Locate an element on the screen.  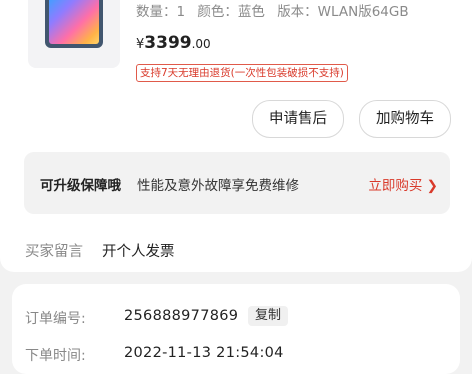
tablet-product-image is located at coordinates (74, 24).